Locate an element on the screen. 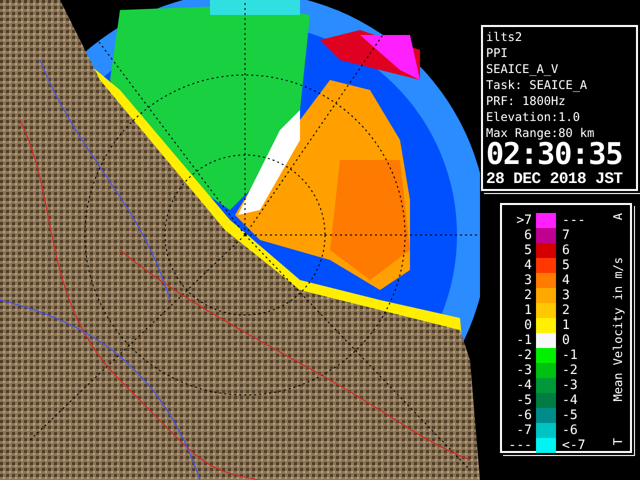 The height and width of the screenshot is (480, 640). info-text: Task: SEAICE_A is located at coordinates (537, 85).